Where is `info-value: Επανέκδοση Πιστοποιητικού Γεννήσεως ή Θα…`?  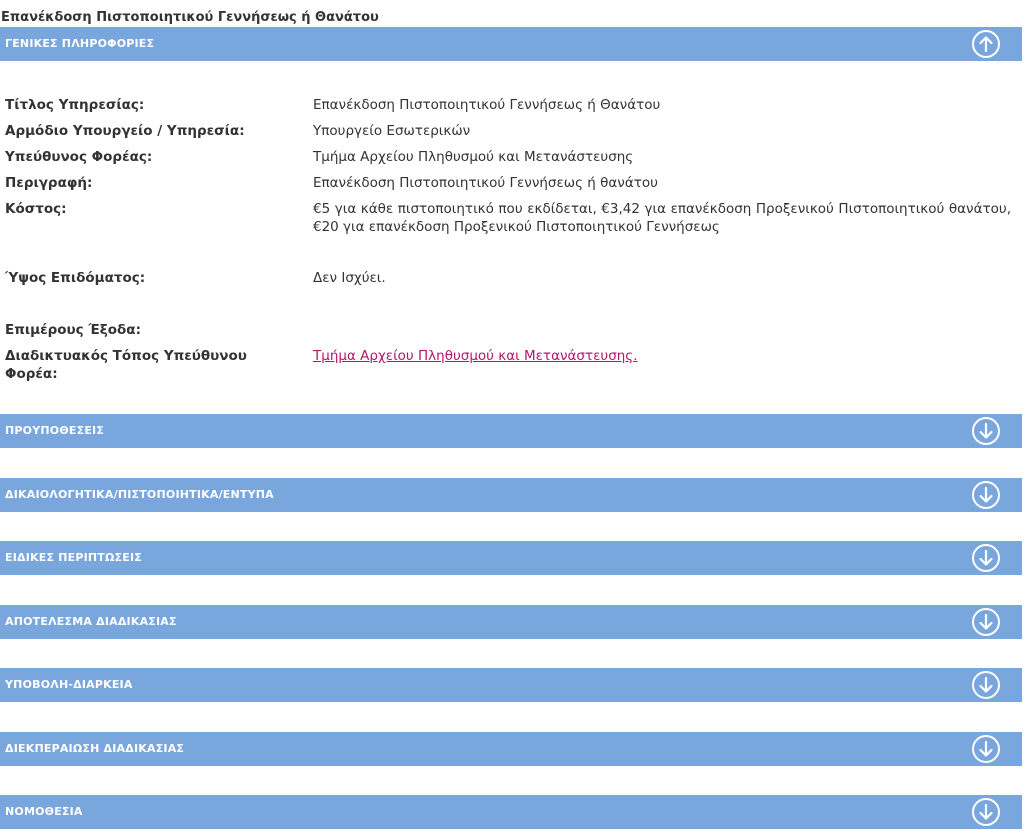
info-value: Επανέκδοση Πιστοποιητικού Γεννήσεως ή Θα… is located at coordinates (487, 105).